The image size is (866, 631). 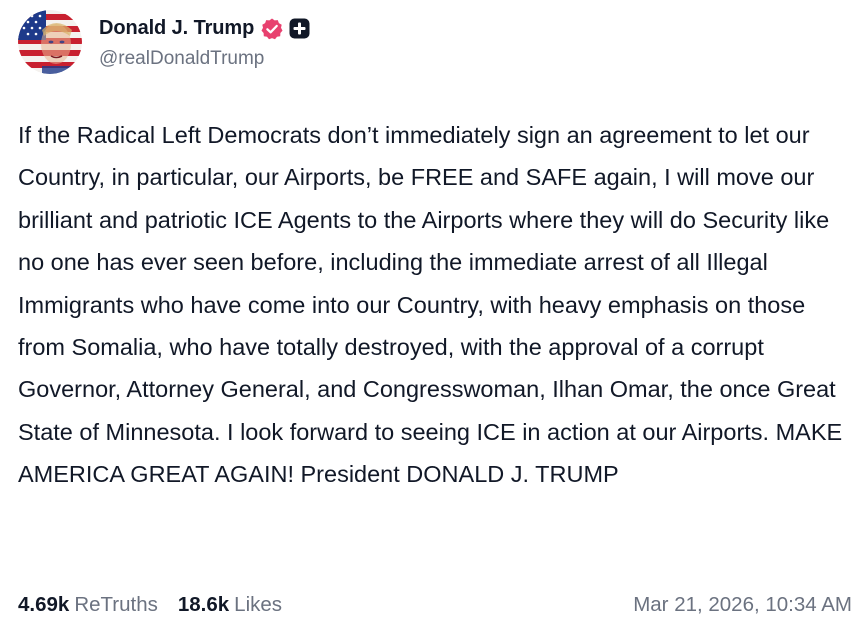 I want to click on author-name-row: Donald J. Trump, so click(x=204, y=29).